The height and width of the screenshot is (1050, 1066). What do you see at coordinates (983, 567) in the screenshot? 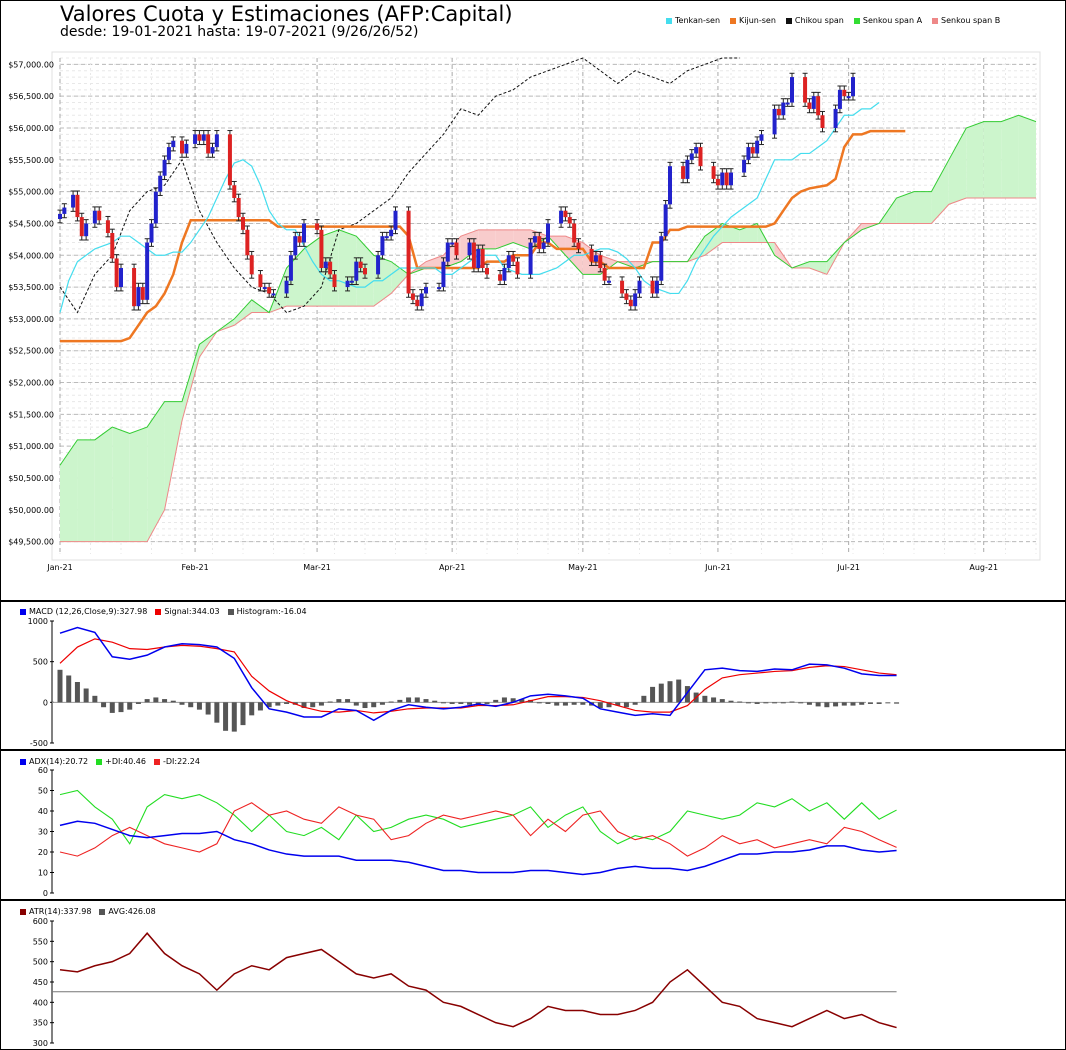
I see `x-tick-label: Aug-21` at bounding box center [983, 567].